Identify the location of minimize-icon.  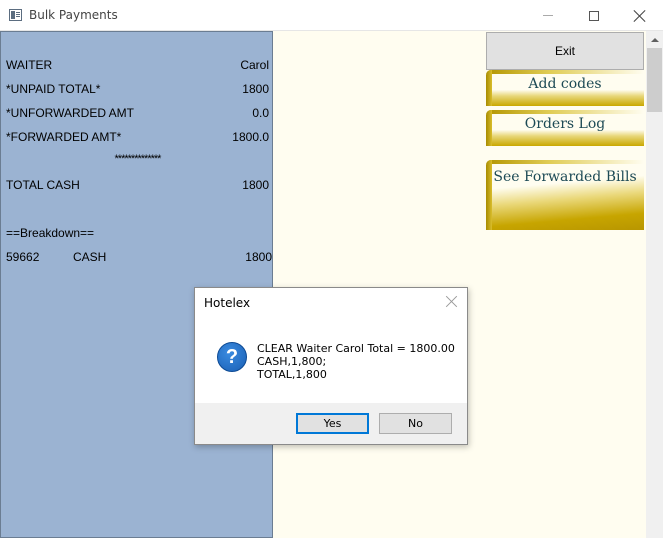
(548, 15).